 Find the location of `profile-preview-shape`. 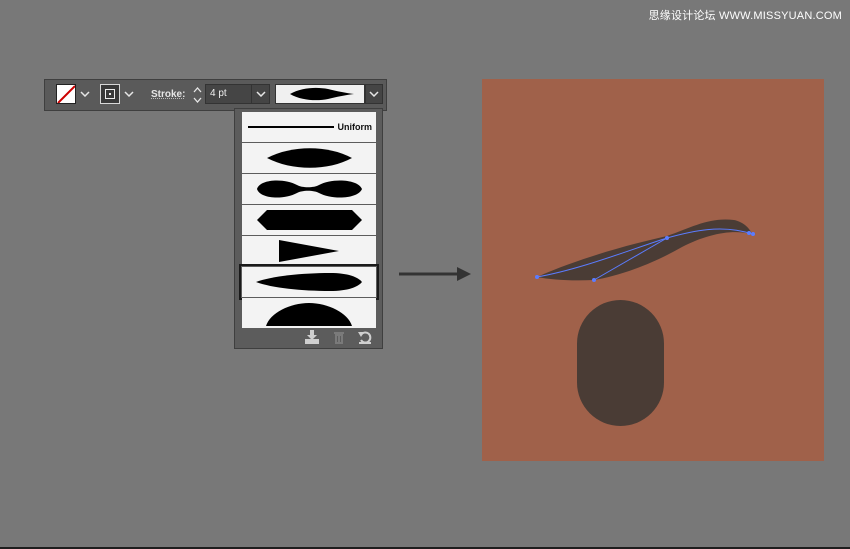

profile-preview-shape is located at coordinates (322, 94).